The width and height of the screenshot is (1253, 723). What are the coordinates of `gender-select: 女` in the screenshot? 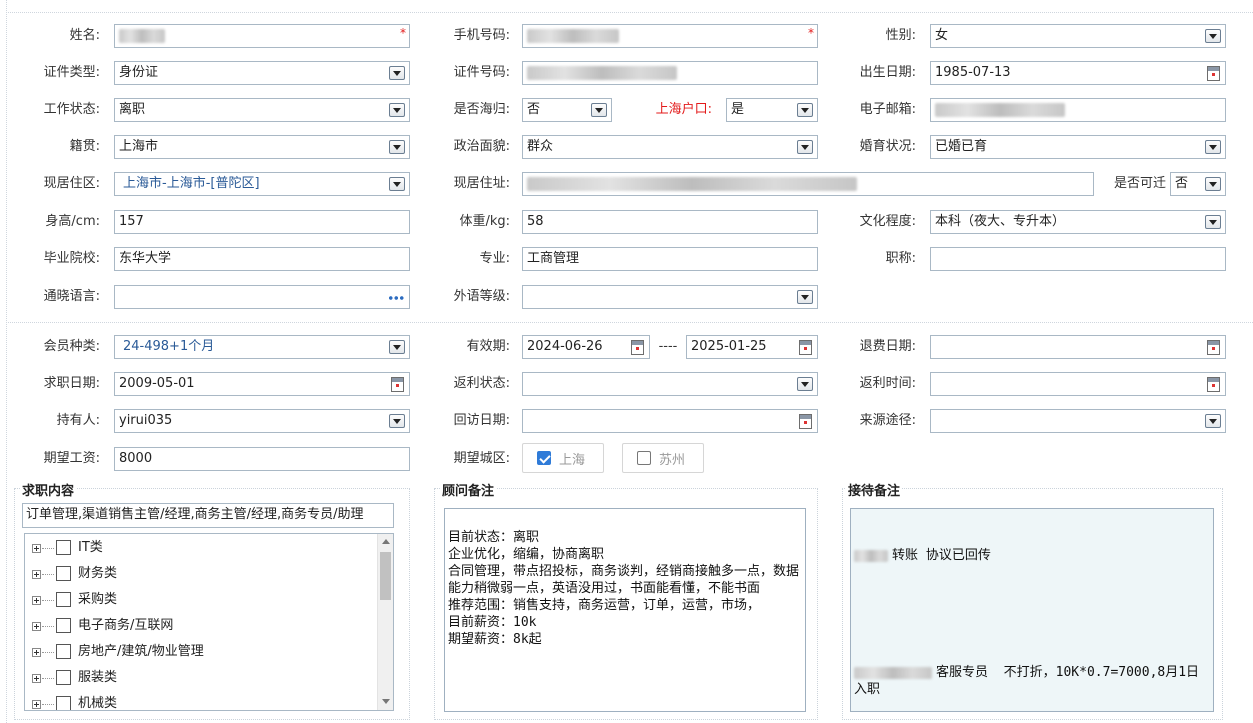 It's located at (1078, 36).